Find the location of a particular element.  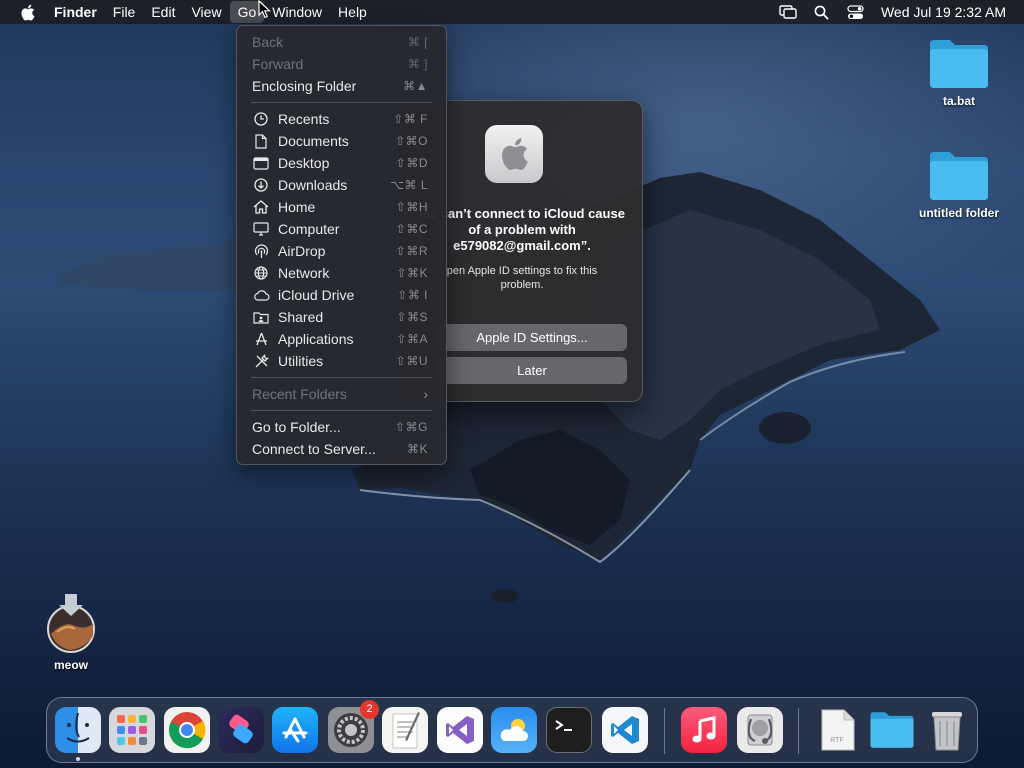

menu-item-applications: Applications ⇧⌘A is located at coordinates (341, 339).